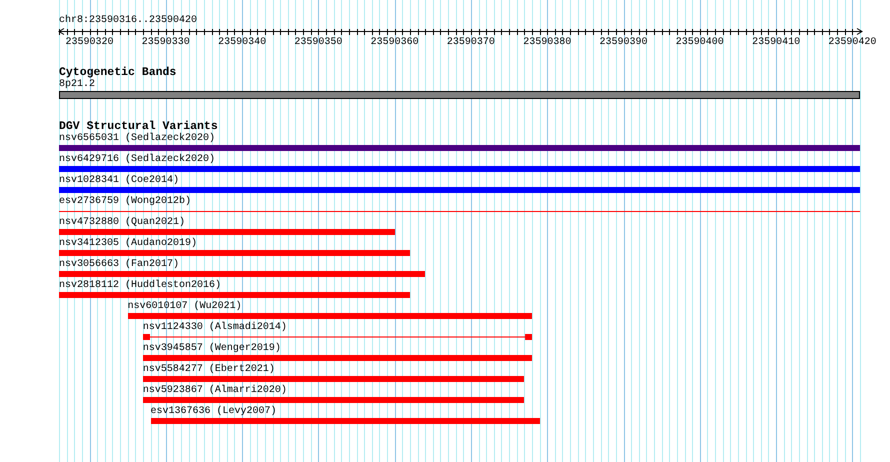 This screenshot has height=462, width=890. I want to click on variant-label: nsv5923867 (Almarri2020), so click(214, 391).